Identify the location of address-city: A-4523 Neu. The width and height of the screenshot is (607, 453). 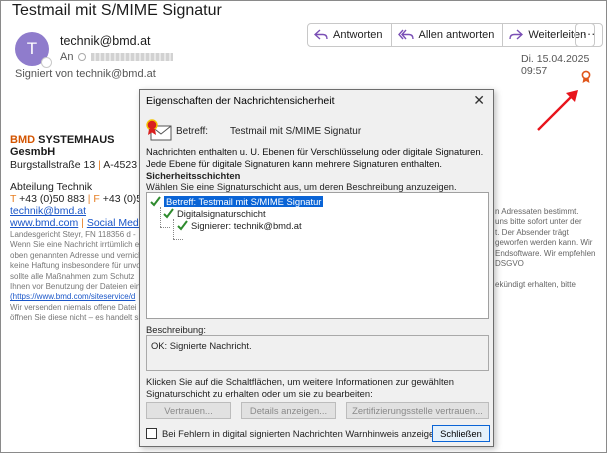
(122, 165).